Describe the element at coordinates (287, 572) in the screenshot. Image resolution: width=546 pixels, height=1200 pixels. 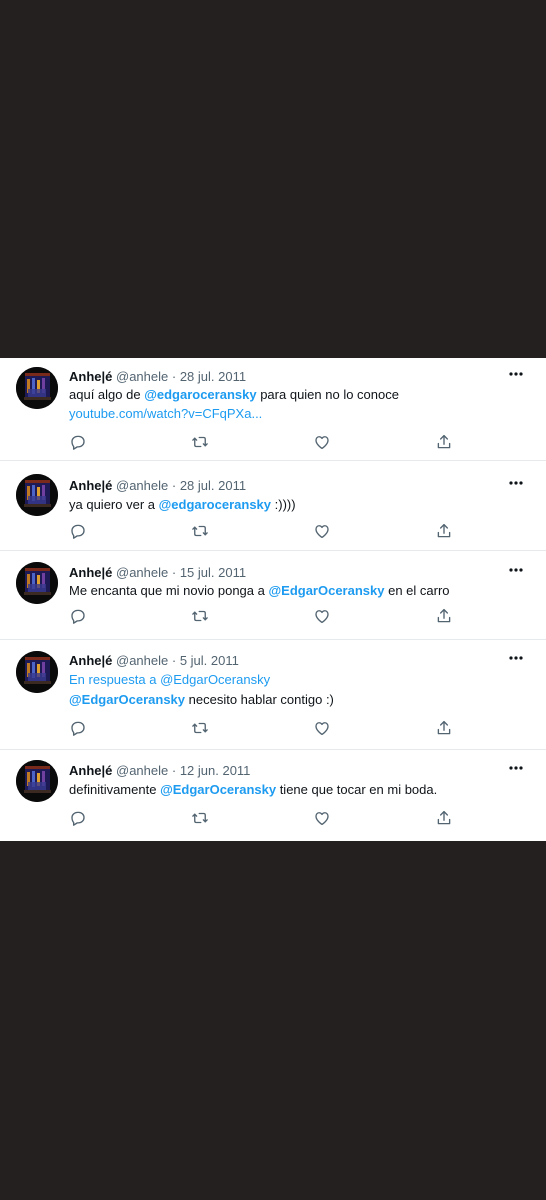
I see `tweet-header: Anhe|é @anhele · 15 jul. 2011` at that location.